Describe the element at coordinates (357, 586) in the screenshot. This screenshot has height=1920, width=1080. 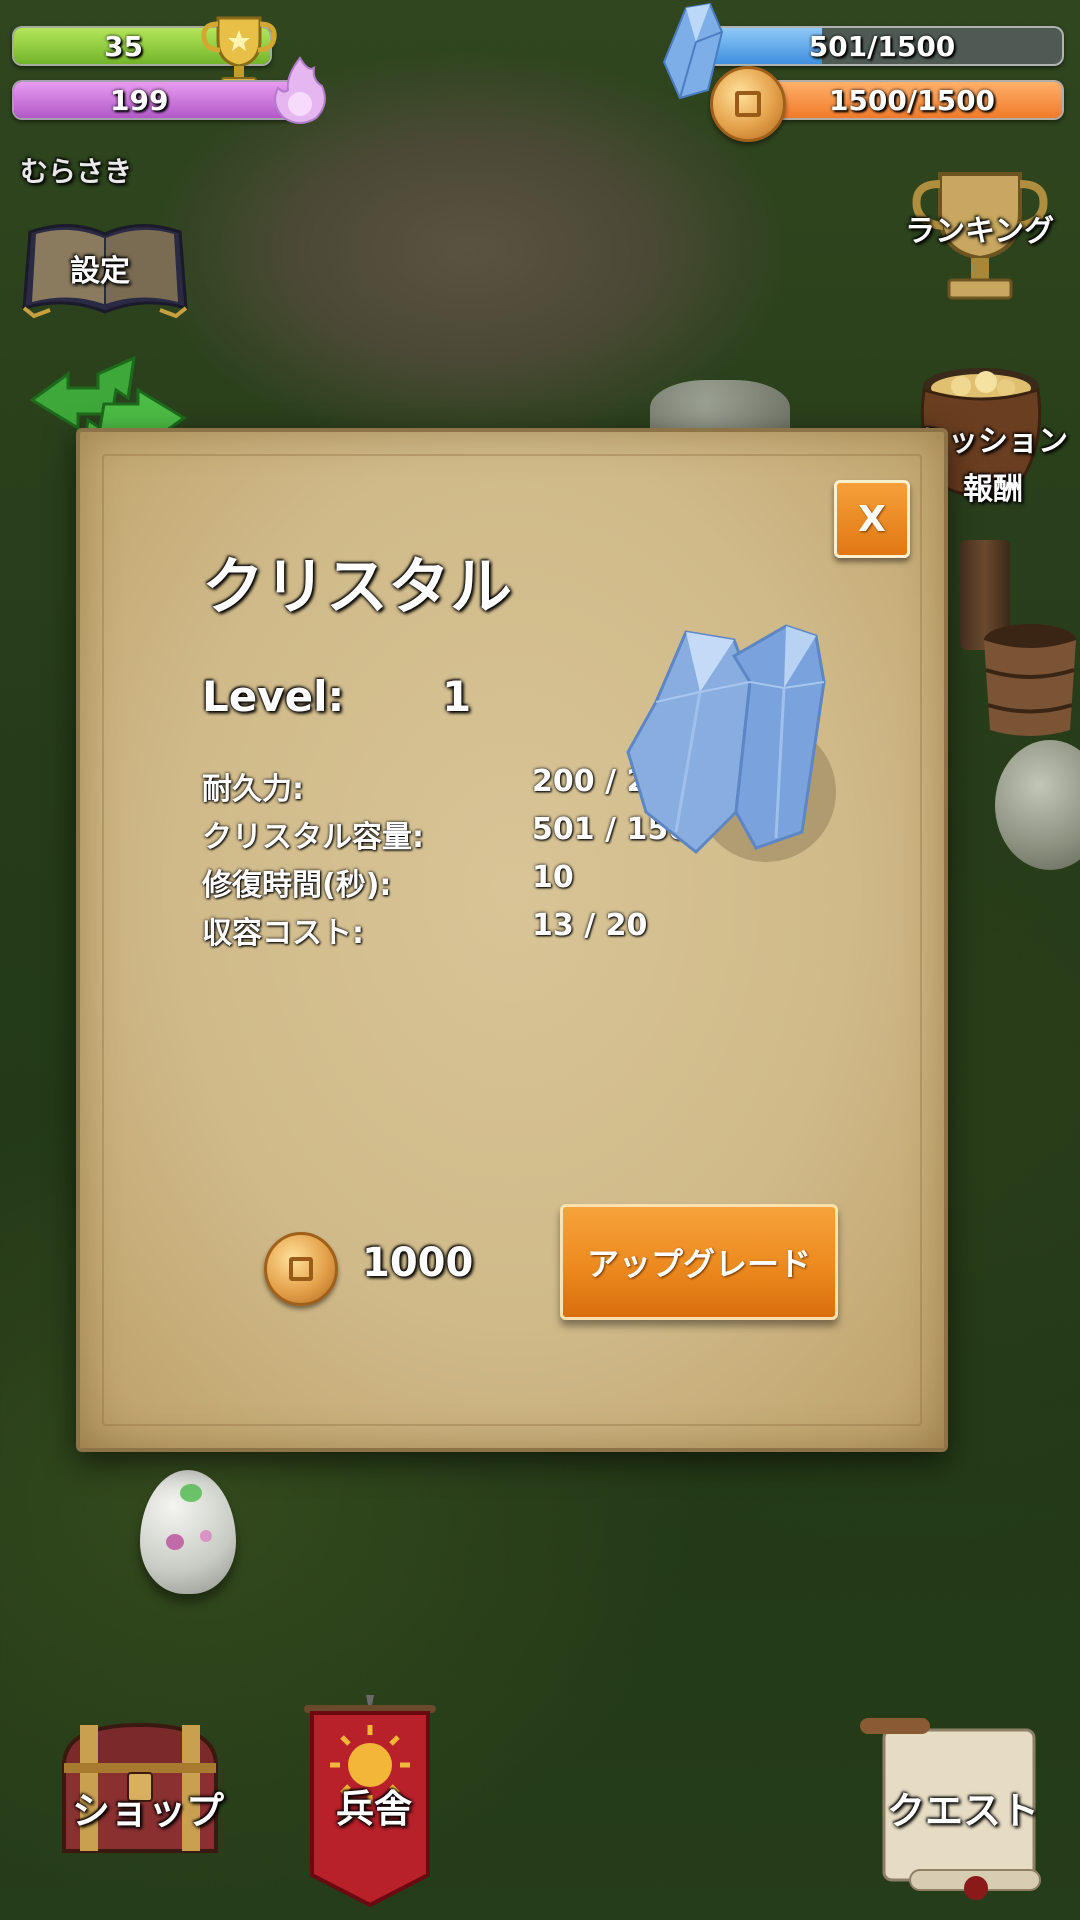
I see `dialog-title: クリスタル` at that location.